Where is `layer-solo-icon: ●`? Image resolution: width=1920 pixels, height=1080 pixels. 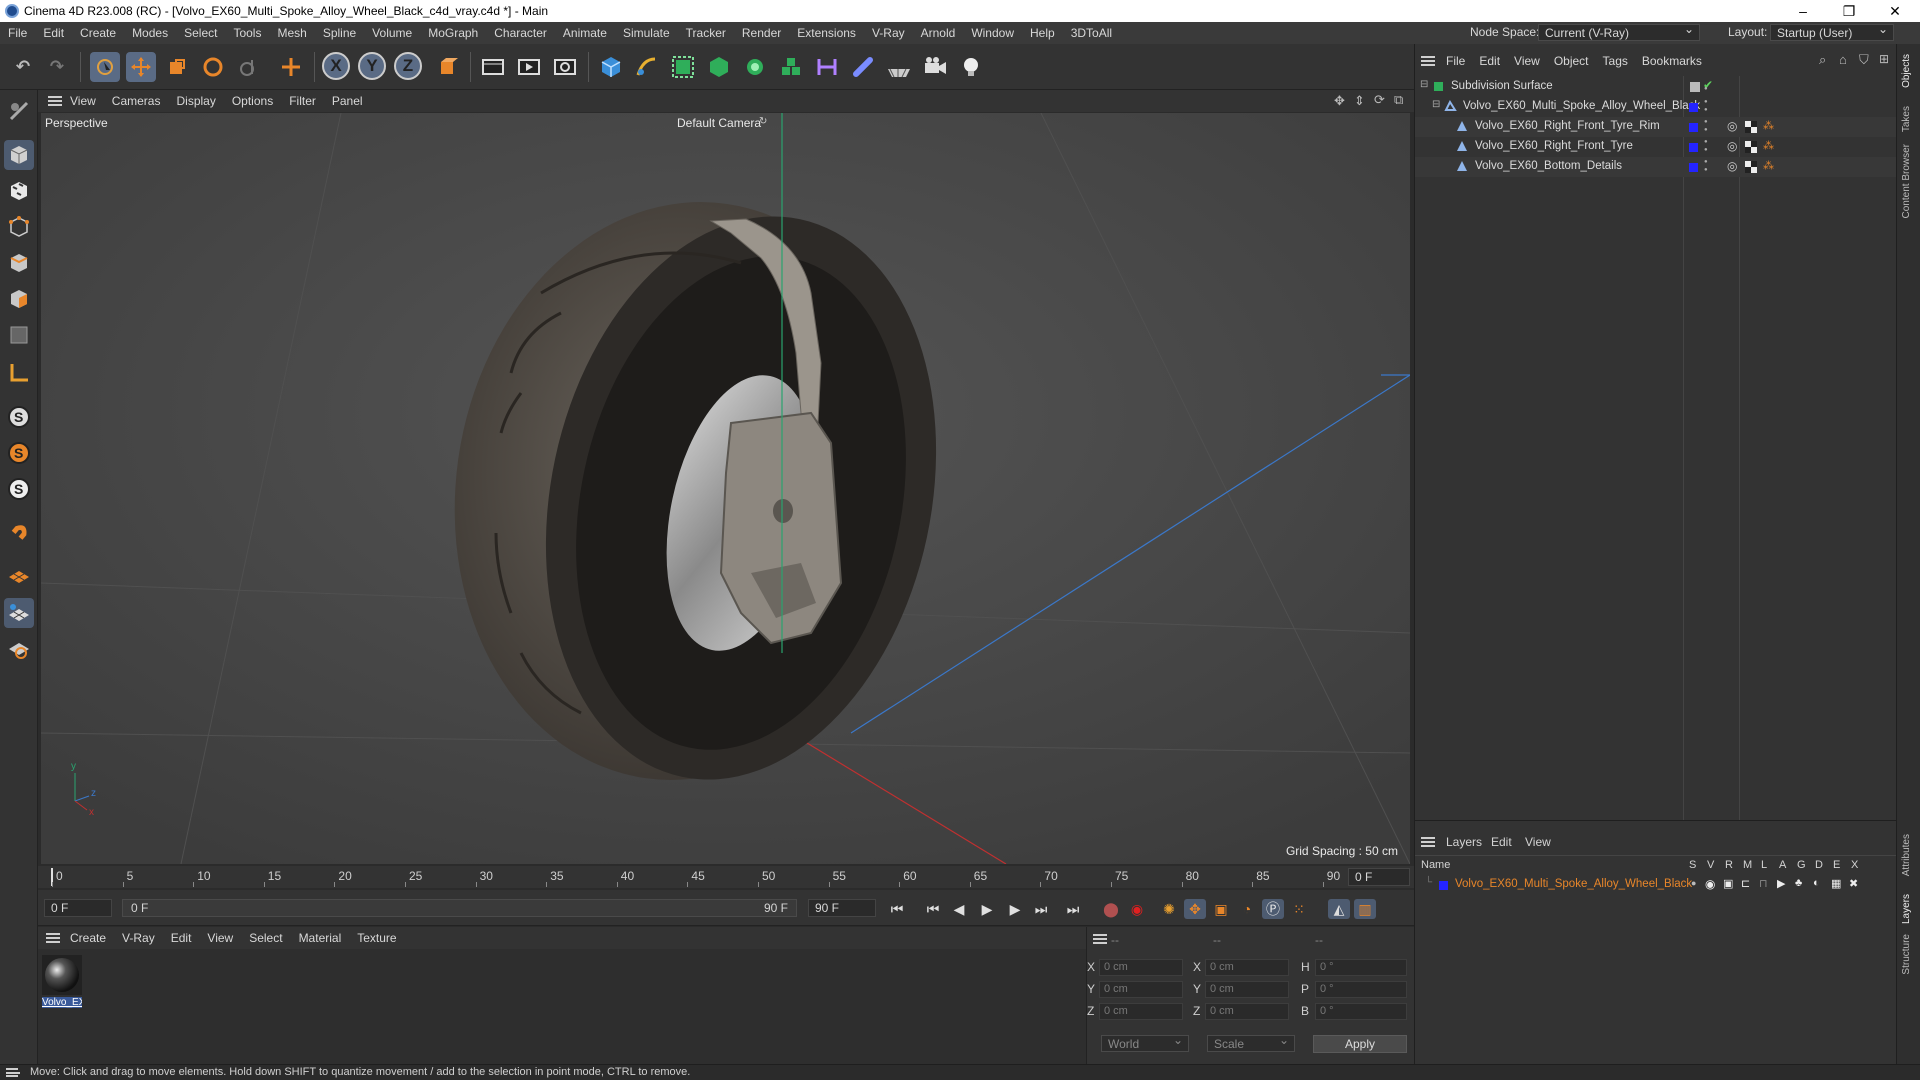 layer-solo-icon: ● is located at coordinates (1693, 883).